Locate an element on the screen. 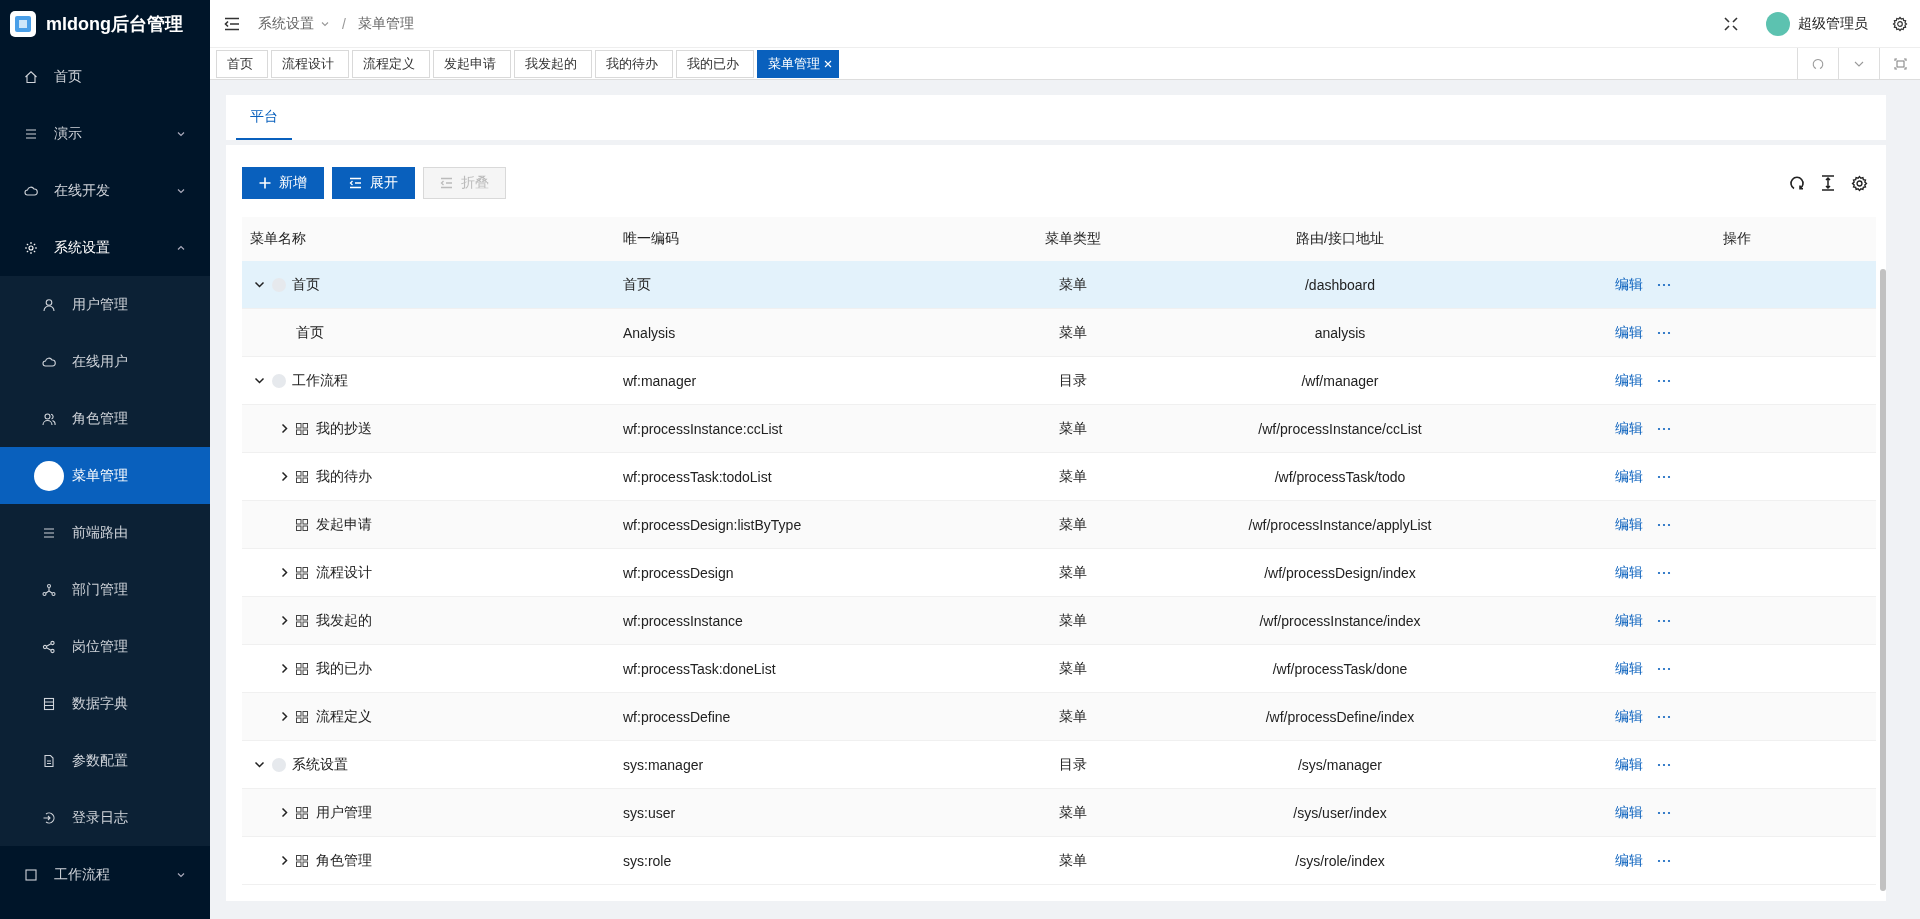 The image size is (1920, 919). user-name: 超级管理员 is located at coordinates (1833, 23).